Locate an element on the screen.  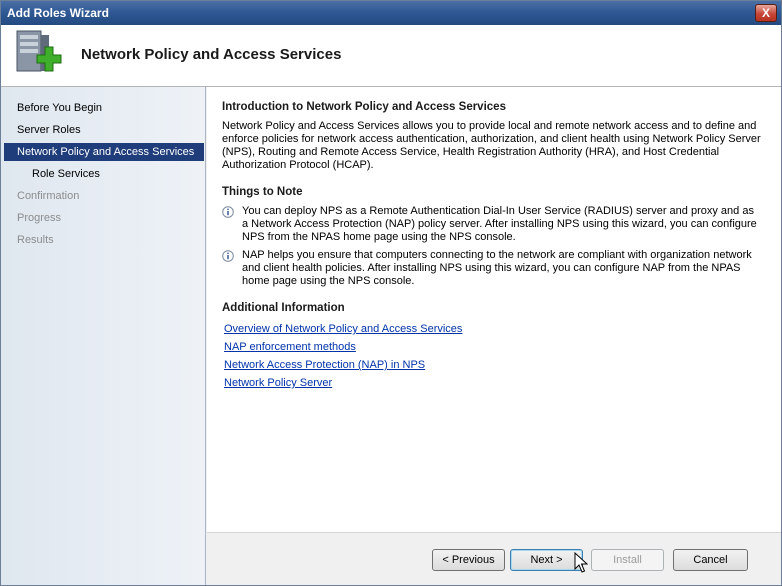
link-network-policy-server: Network Policy Server is located at coordinates (278, 383).